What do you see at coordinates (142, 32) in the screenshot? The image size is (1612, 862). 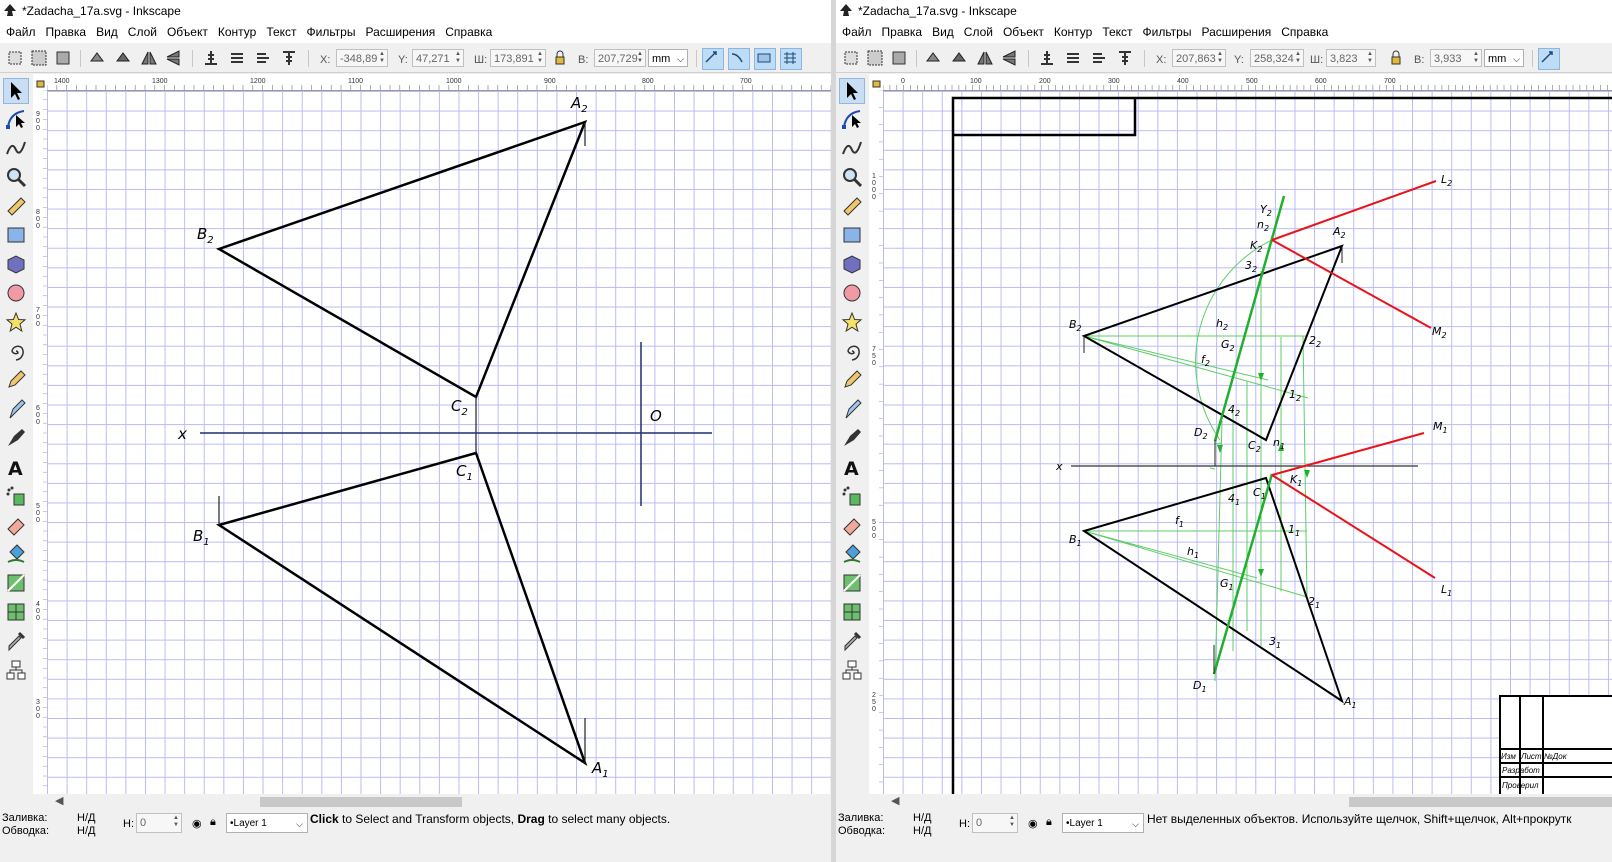 I see `menu-layer: Слой` at bounding box center [142, 32].